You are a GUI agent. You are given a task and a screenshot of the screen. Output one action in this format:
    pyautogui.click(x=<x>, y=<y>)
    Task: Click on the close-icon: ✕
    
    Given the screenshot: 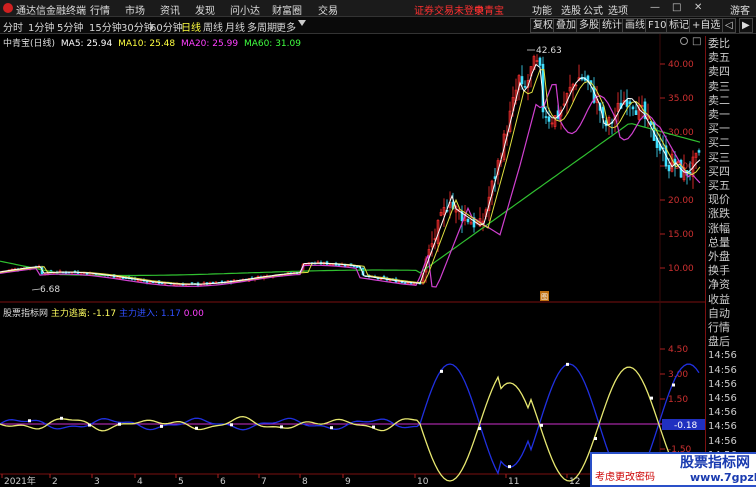 What is the action you would take?
    pyautogui.click(x=698, y=7)
    